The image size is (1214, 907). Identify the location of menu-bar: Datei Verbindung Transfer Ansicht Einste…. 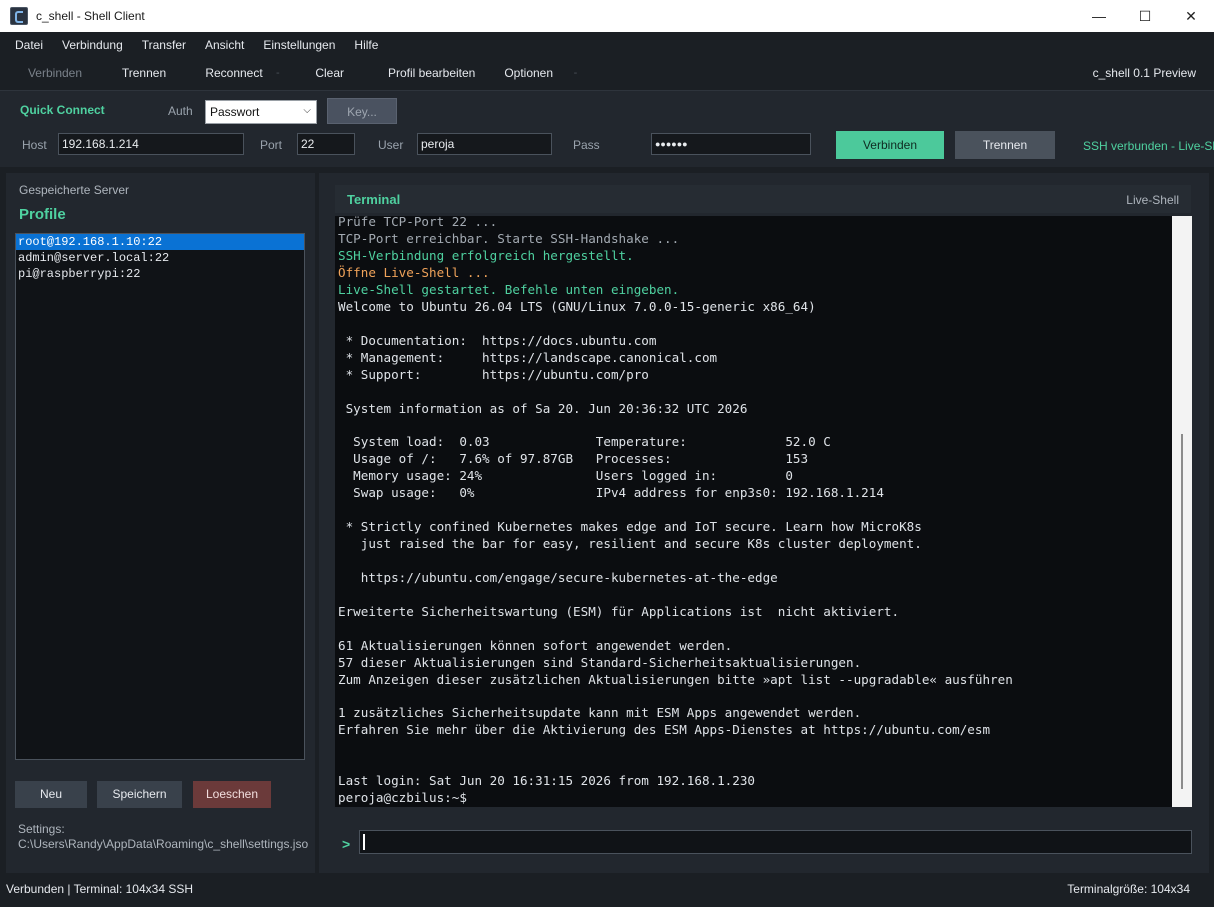
(607, 45).